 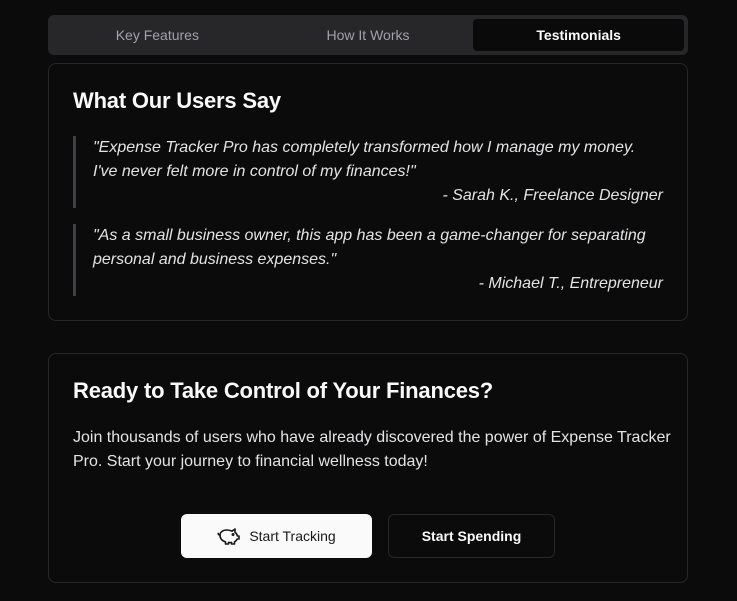 I want to click on quote-author: - Sarah K., Freelance Designer, so click(x=552, y=195).